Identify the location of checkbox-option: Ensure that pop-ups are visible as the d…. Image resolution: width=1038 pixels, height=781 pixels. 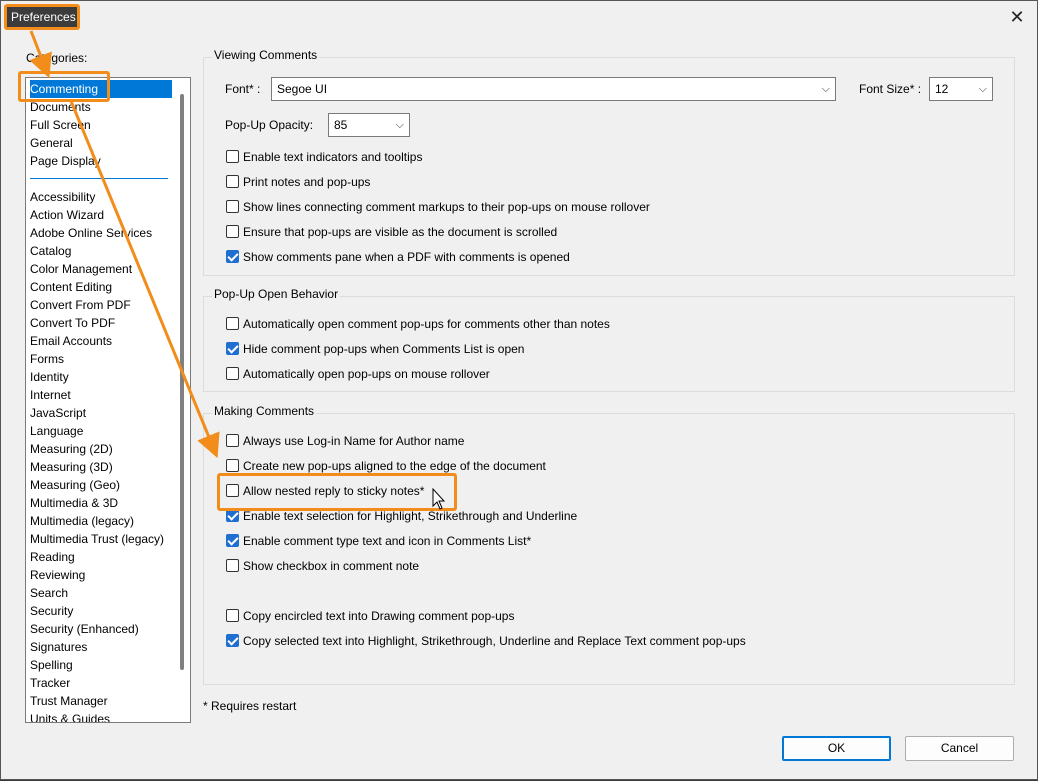
(391, 232).